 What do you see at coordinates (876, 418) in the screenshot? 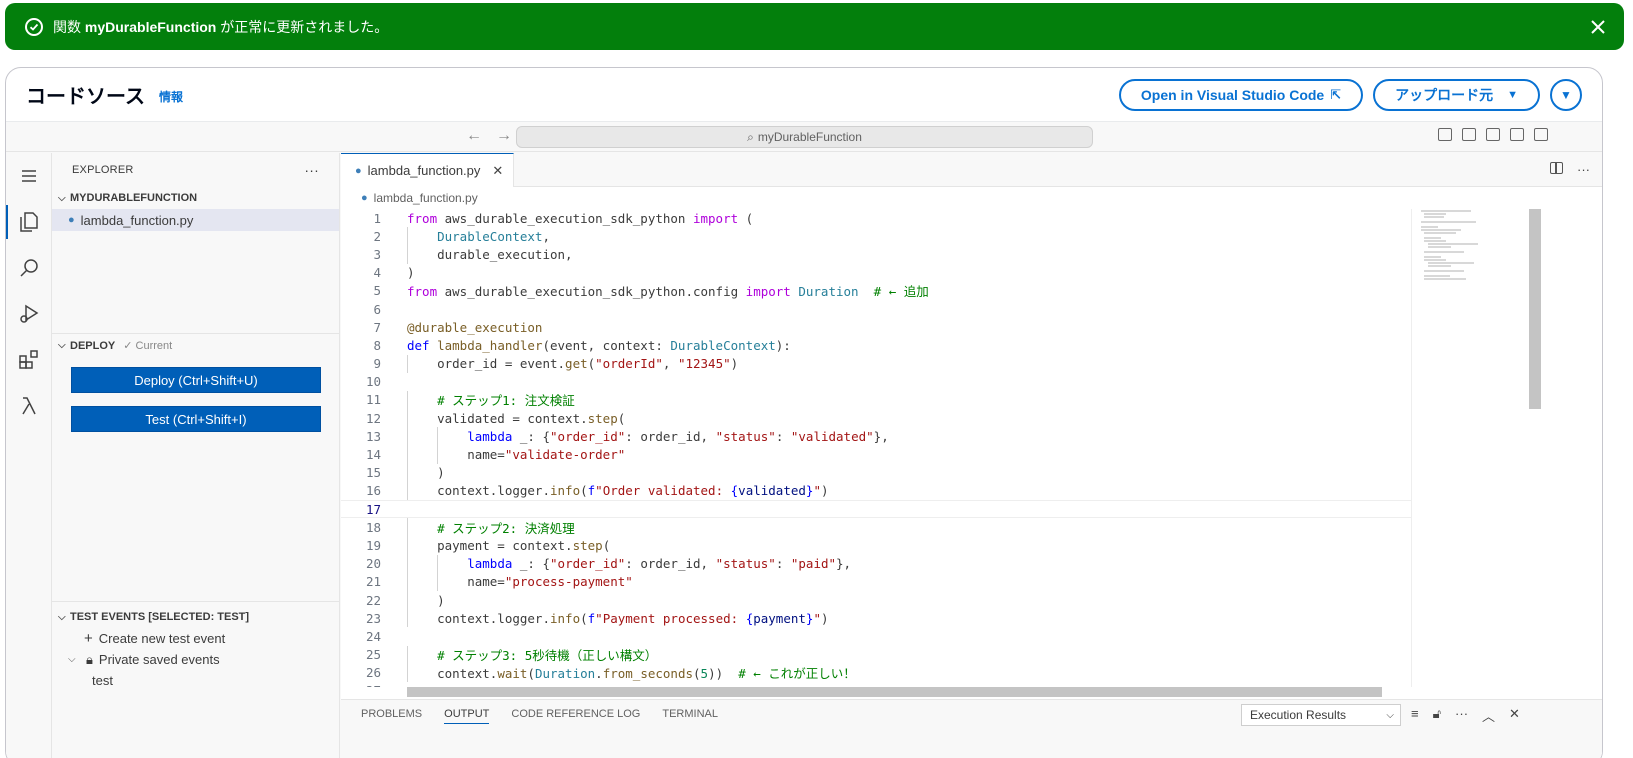
I see `code-line: 12 validated = context.step(` at bounding box center [876, 418].